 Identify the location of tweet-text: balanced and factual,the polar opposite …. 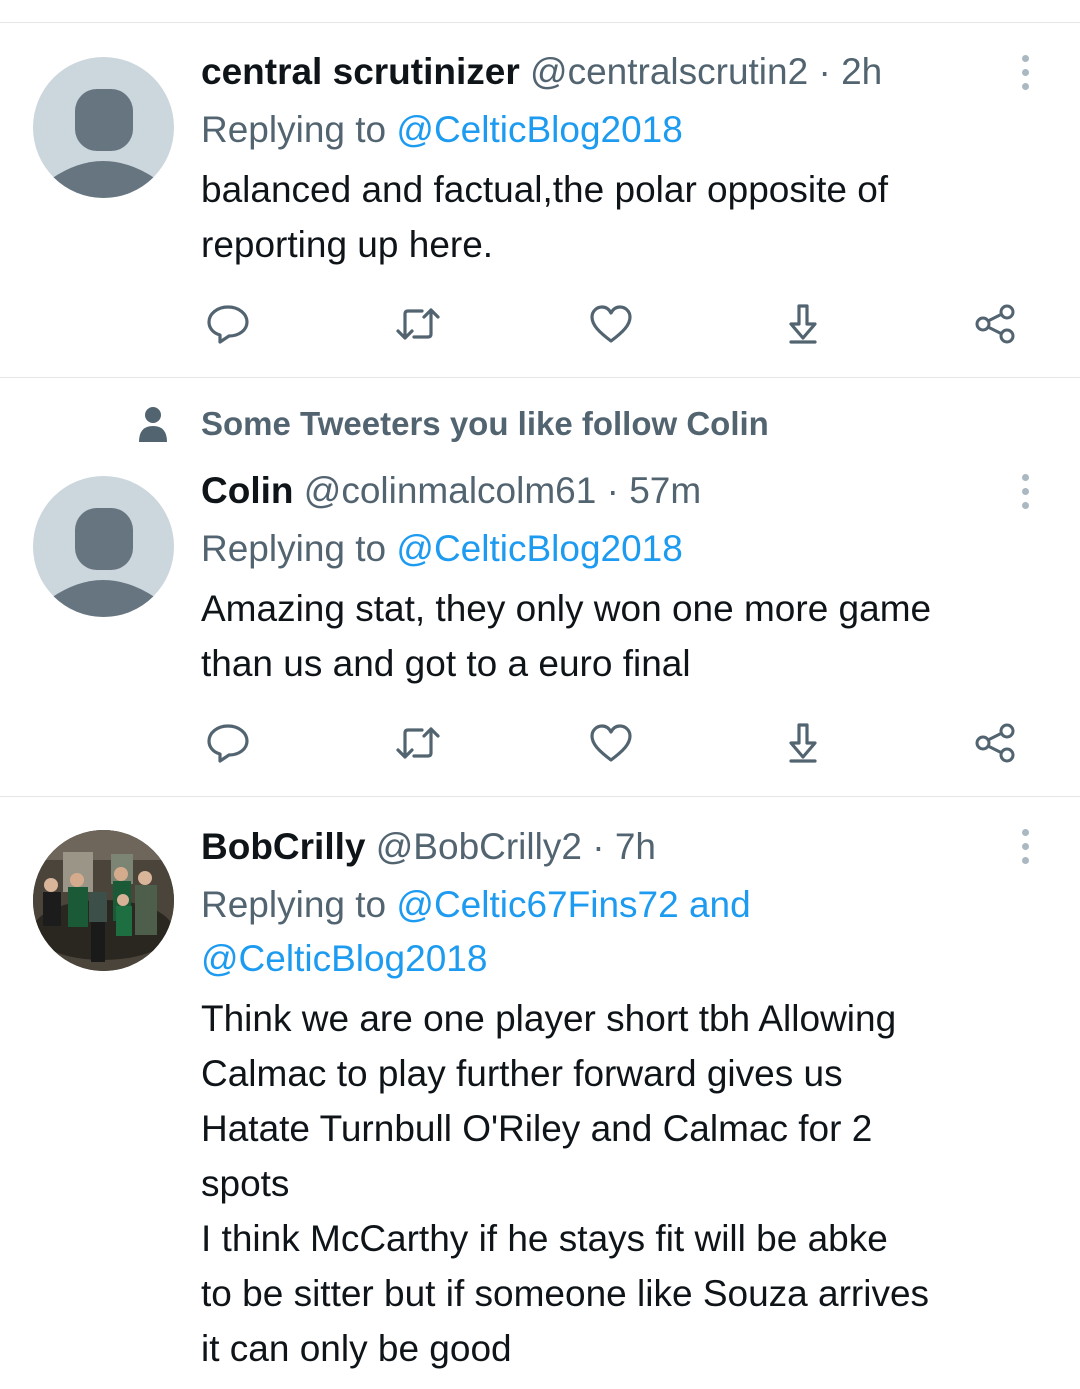
(620, 217).